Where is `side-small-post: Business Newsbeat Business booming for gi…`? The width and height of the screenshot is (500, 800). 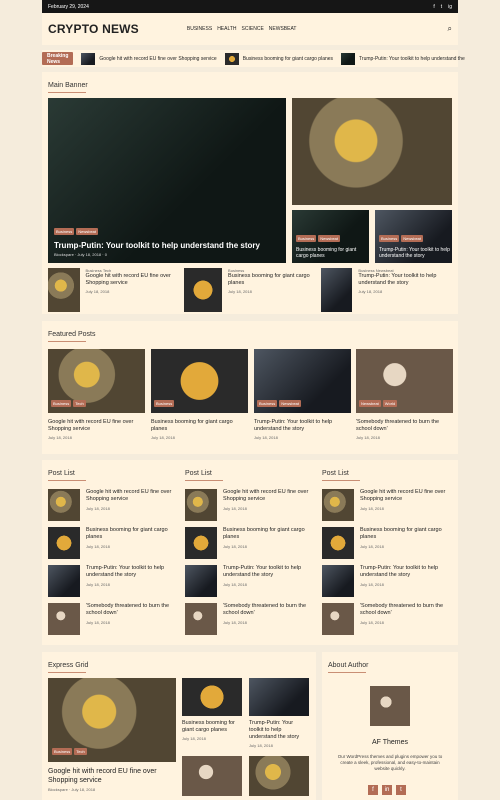 side-small-post: Business Newsbeat Business booming for gi… is located at coordinates (330, 236).